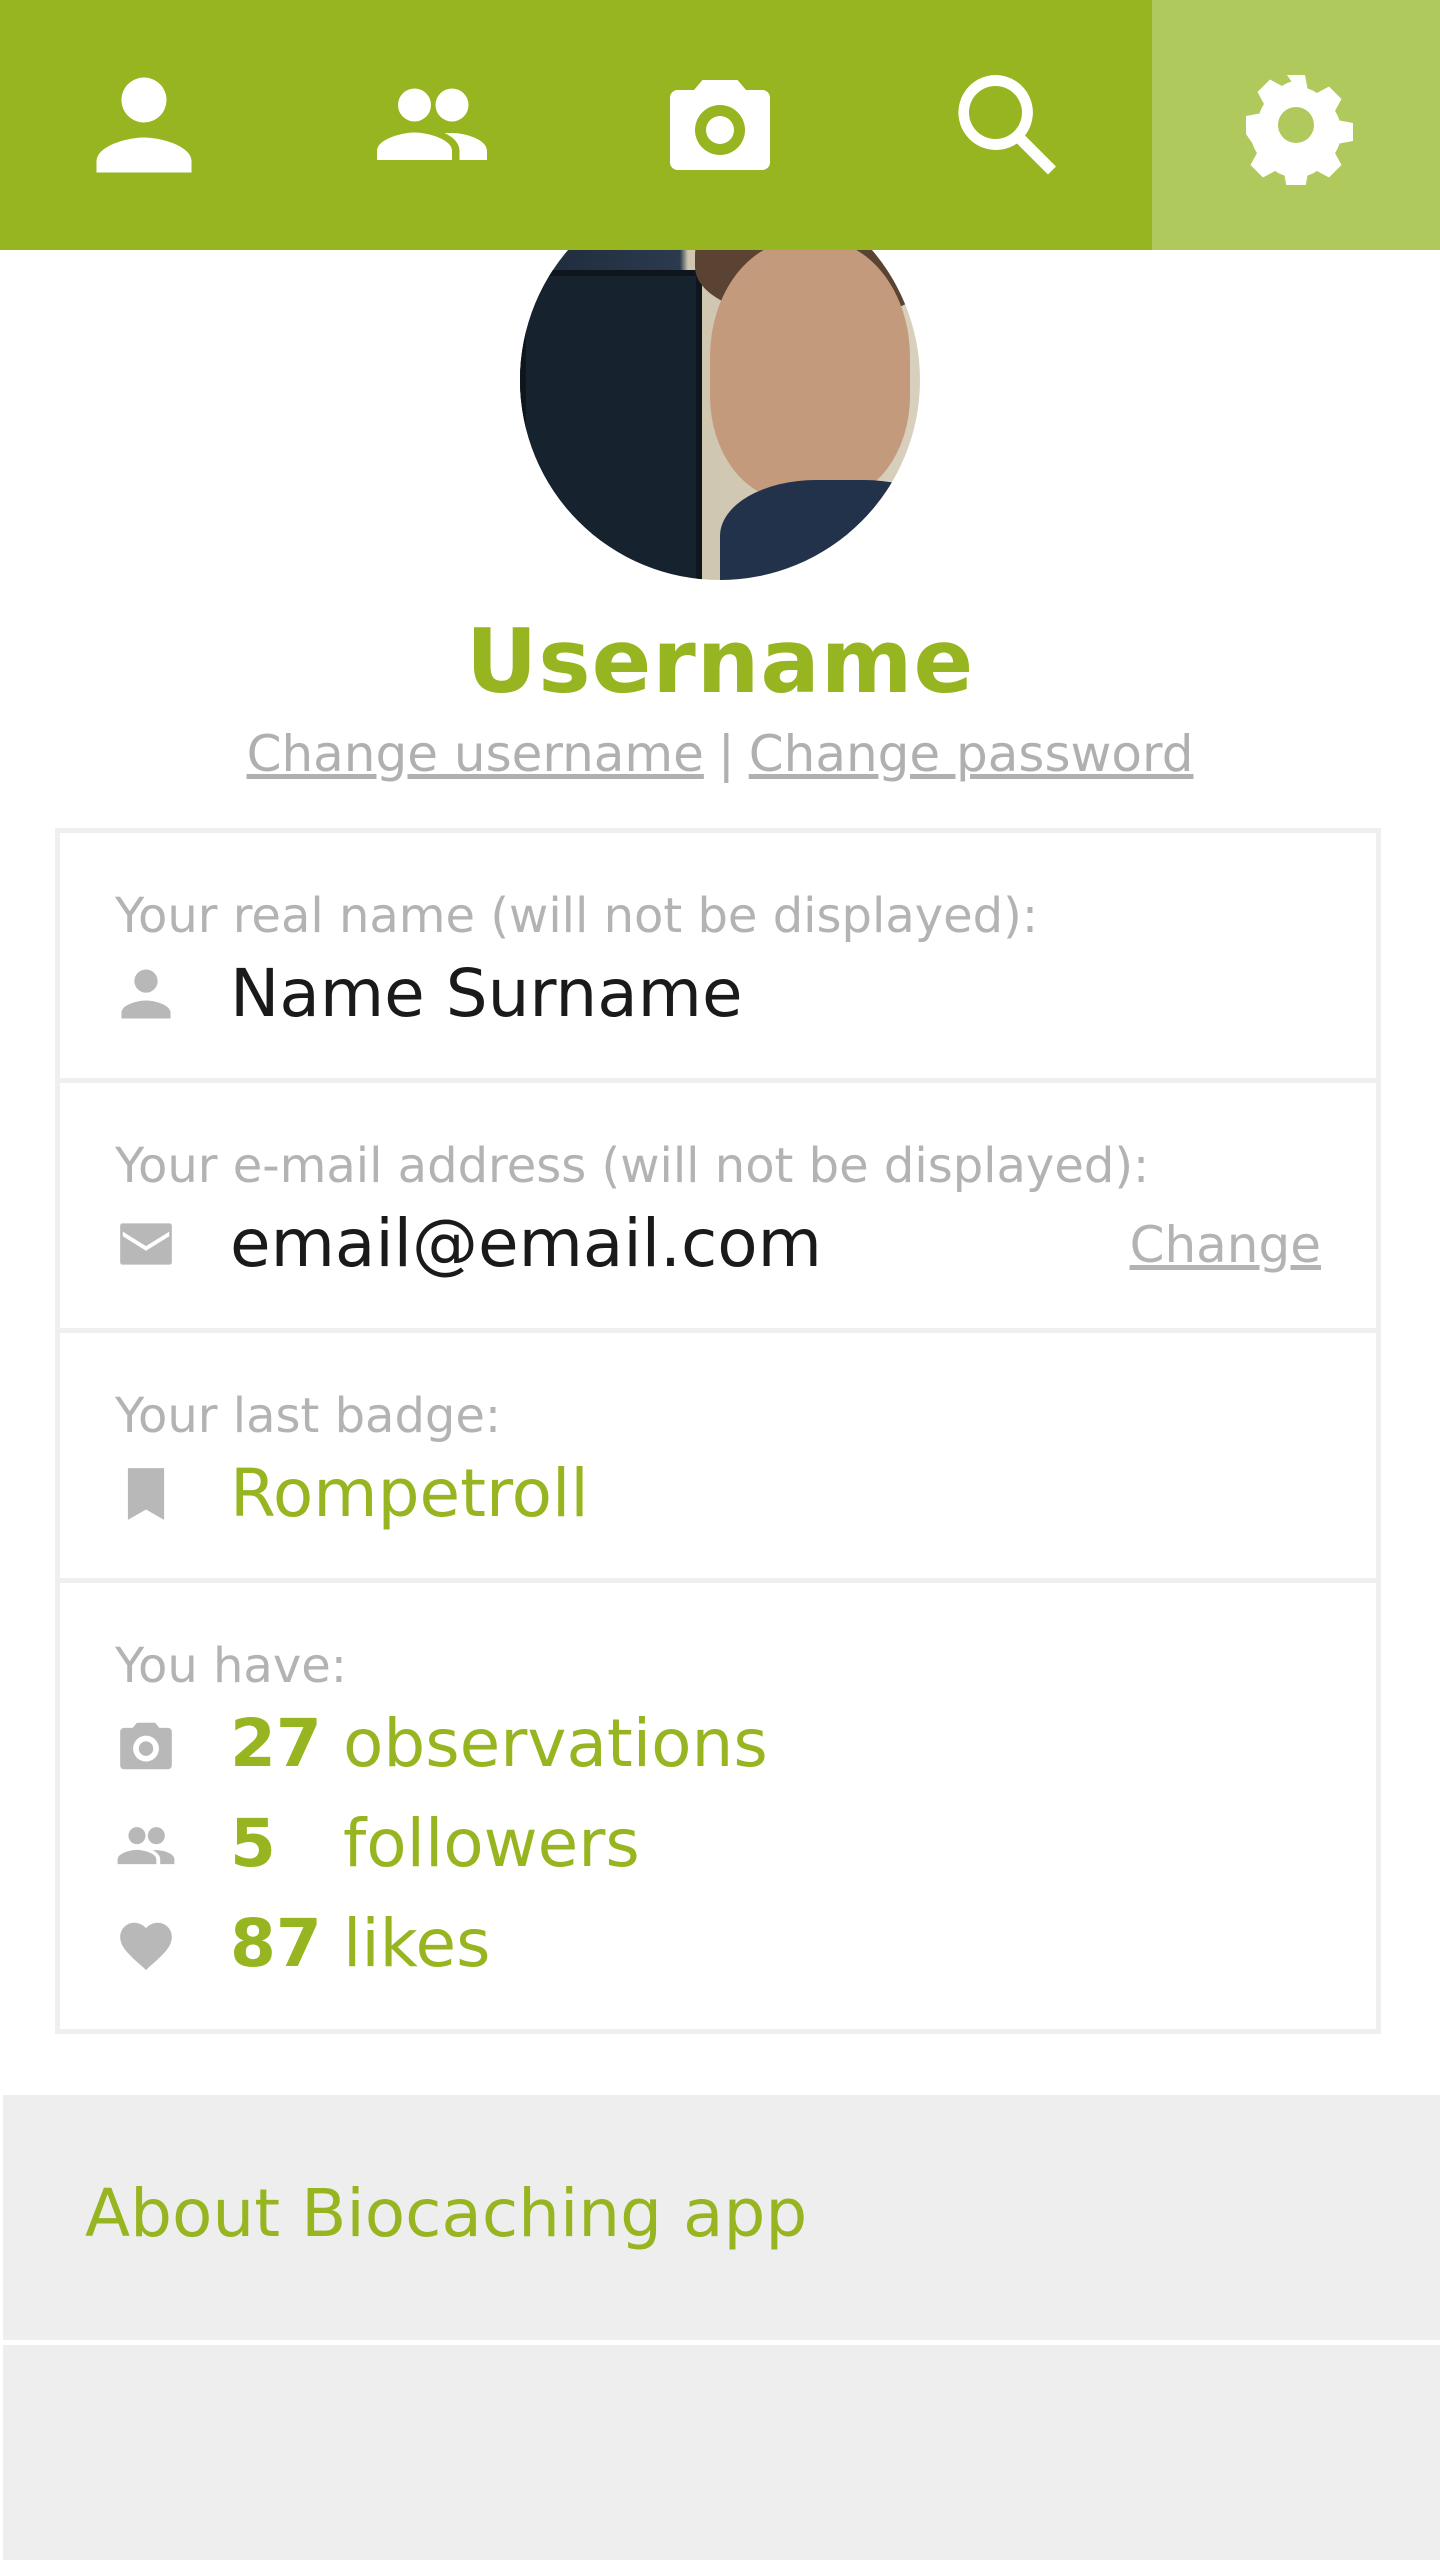  Describe the element at coordinates (146, 1244) in the screenshot. I see `mail-icon` at that location.